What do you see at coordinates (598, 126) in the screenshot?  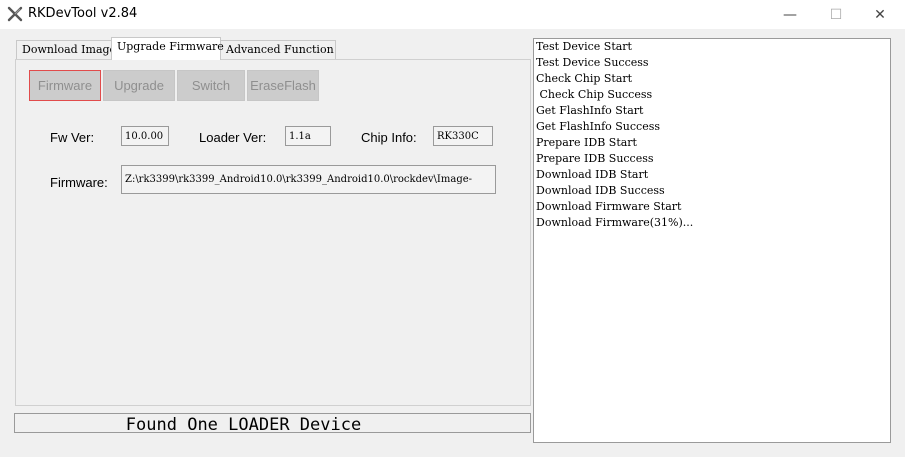 I see `log-line: Get FlashInfo Success` at bounding box center [598, 126].